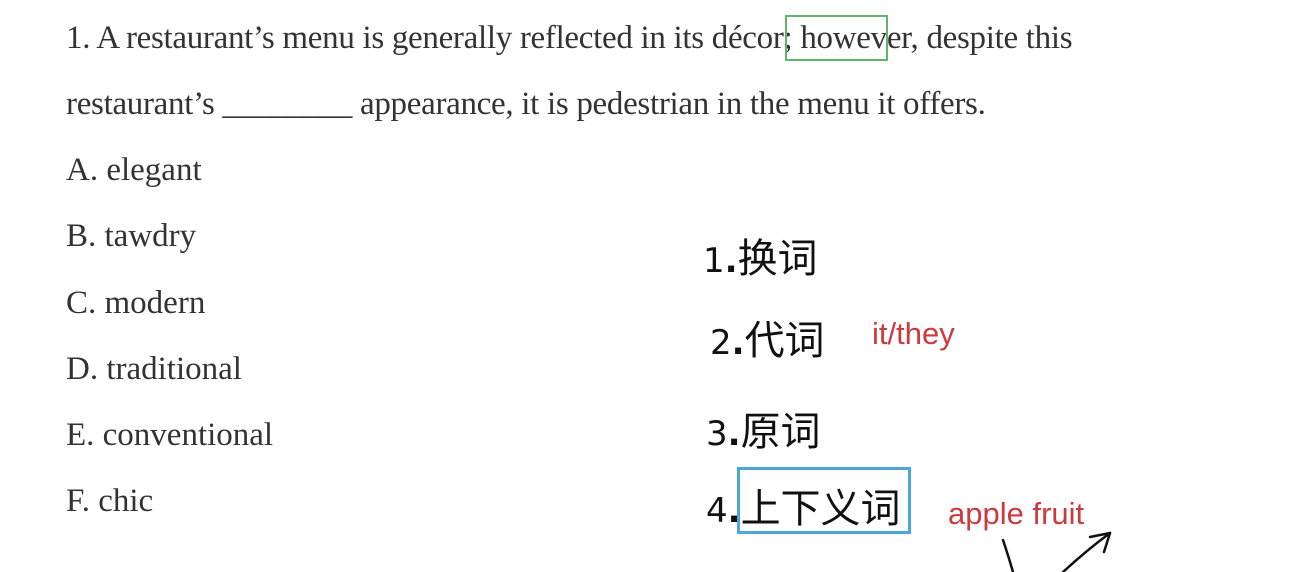 This screenshot has height=572, width=1306. I want to click on note-3-number: 3, so click(717, 434).